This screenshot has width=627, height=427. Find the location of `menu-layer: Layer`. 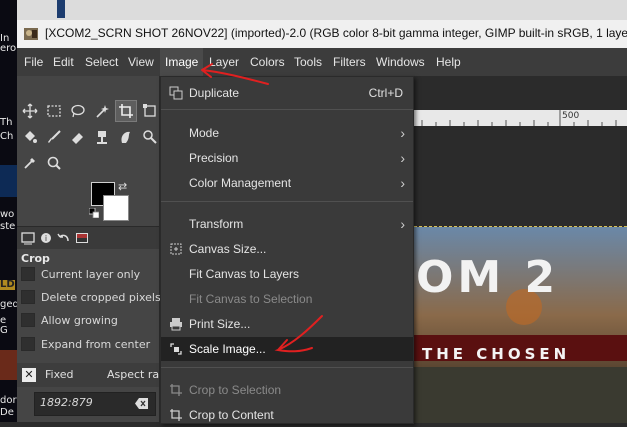

menu-layer: Layer is located at coordinates (224, 62).